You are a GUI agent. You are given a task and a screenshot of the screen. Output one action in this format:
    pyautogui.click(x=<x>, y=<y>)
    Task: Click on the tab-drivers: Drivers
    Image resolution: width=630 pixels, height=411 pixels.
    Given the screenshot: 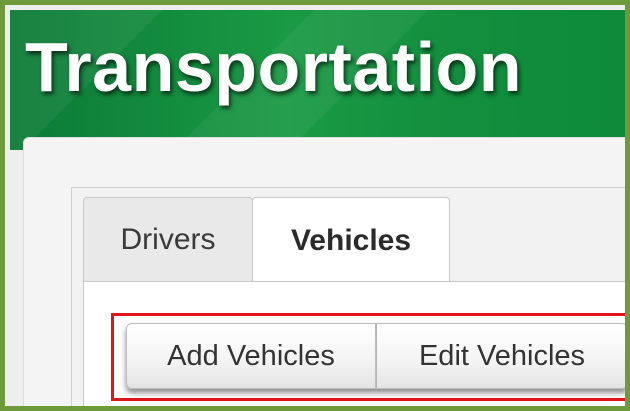 What is the action you would take?
    pyautogui.click(x=168, y=239)
    